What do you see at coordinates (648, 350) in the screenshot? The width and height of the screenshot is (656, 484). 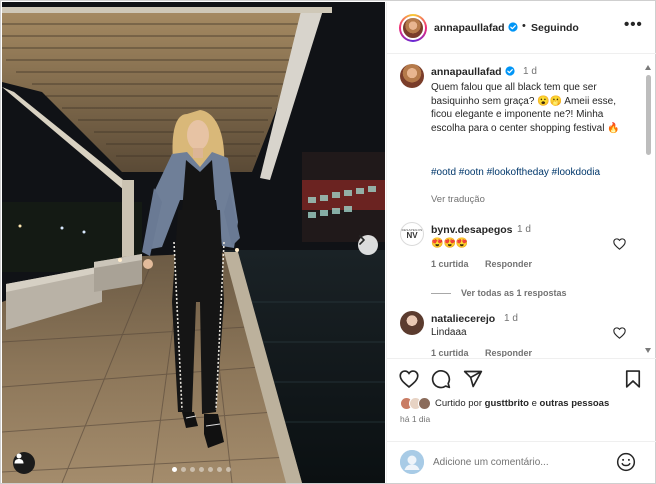 I see `scroll-down-arrow-icon` at bounding box center [648, 350].